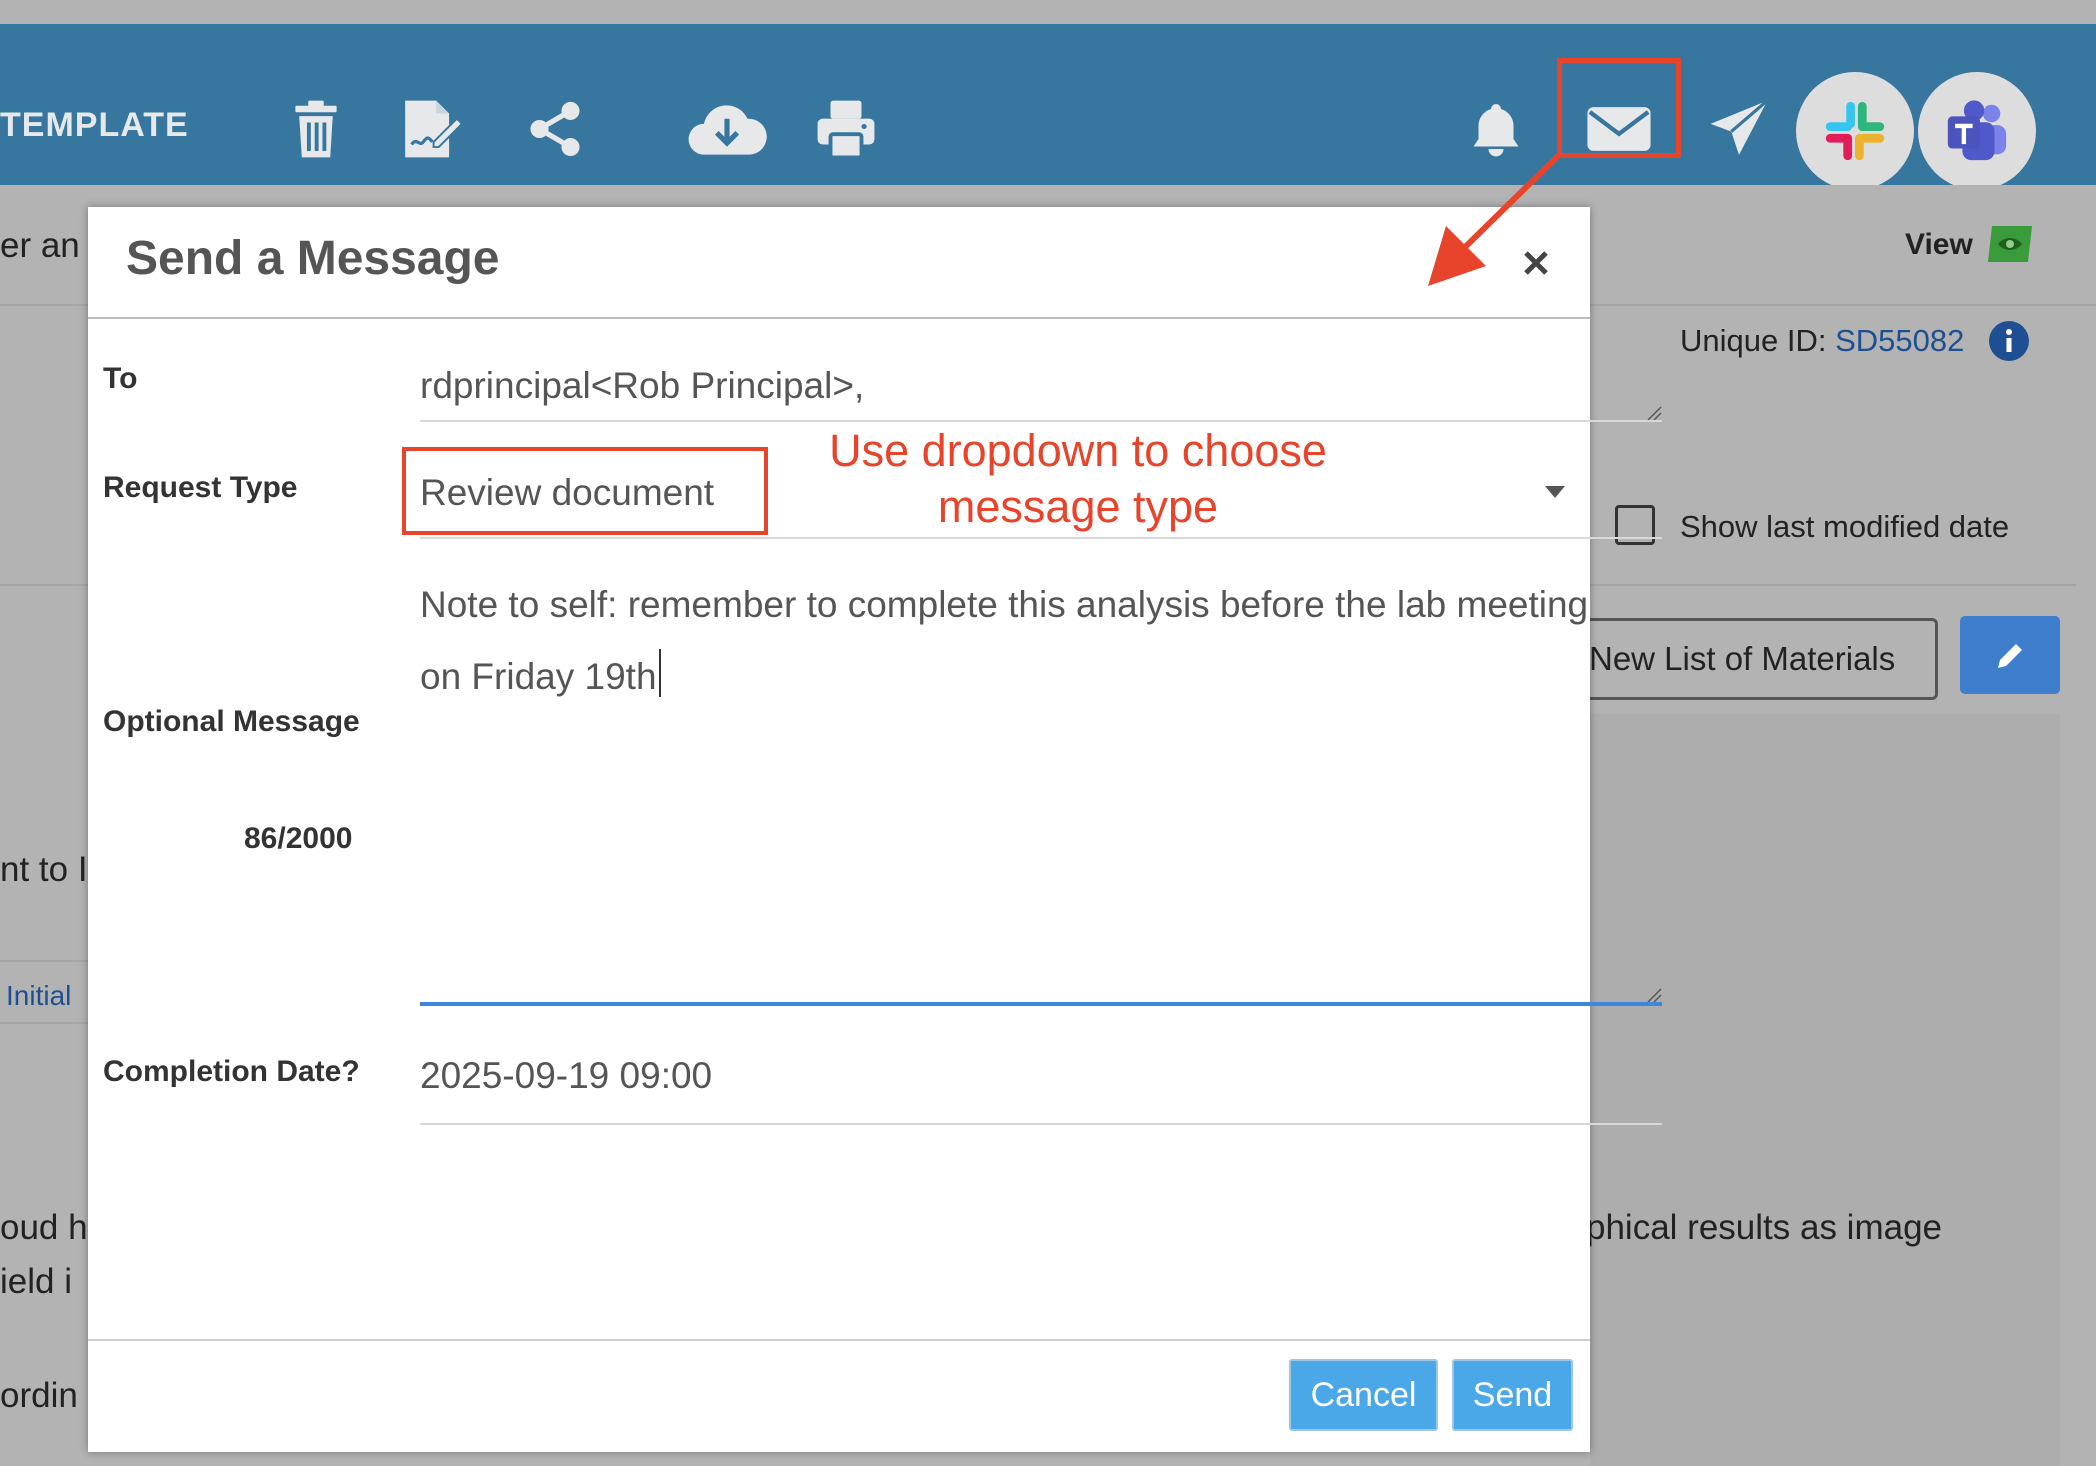 This screenshot has height=1466, width=2096. Describe the element at coordinates (1855, 131) in the screenshot. I see `slack-icon` at that location.